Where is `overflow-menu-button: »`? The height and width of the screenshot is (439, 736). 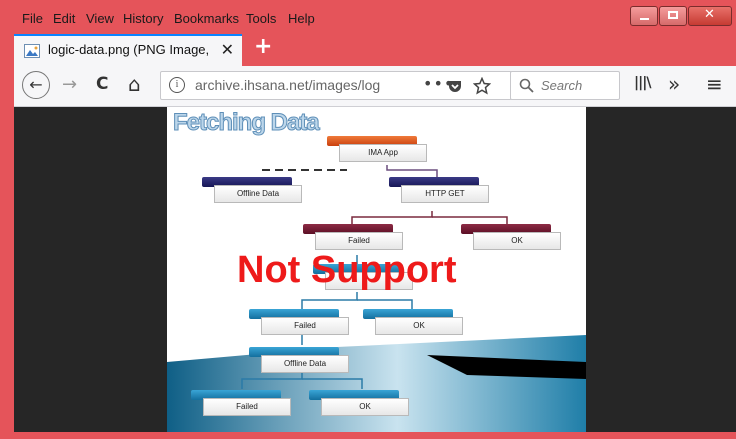 overflow-menu-button: » is located at coordinates (674, 84).